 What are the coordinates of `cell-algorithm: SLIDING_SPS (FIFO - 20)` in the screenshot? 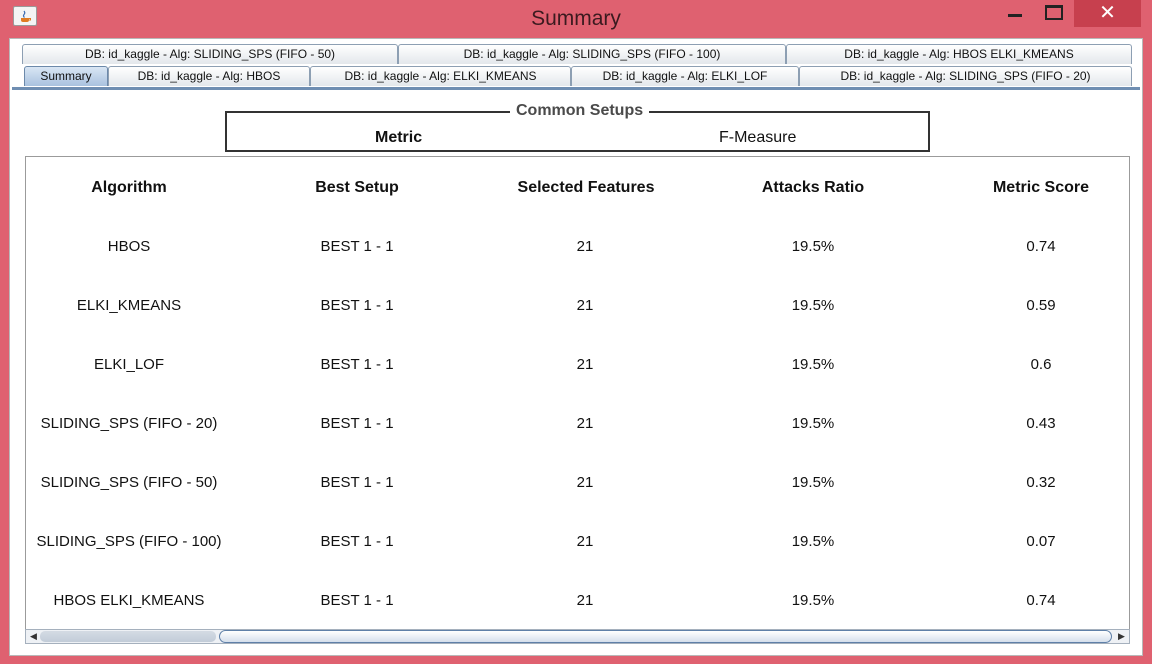 It's located at (129, 423).